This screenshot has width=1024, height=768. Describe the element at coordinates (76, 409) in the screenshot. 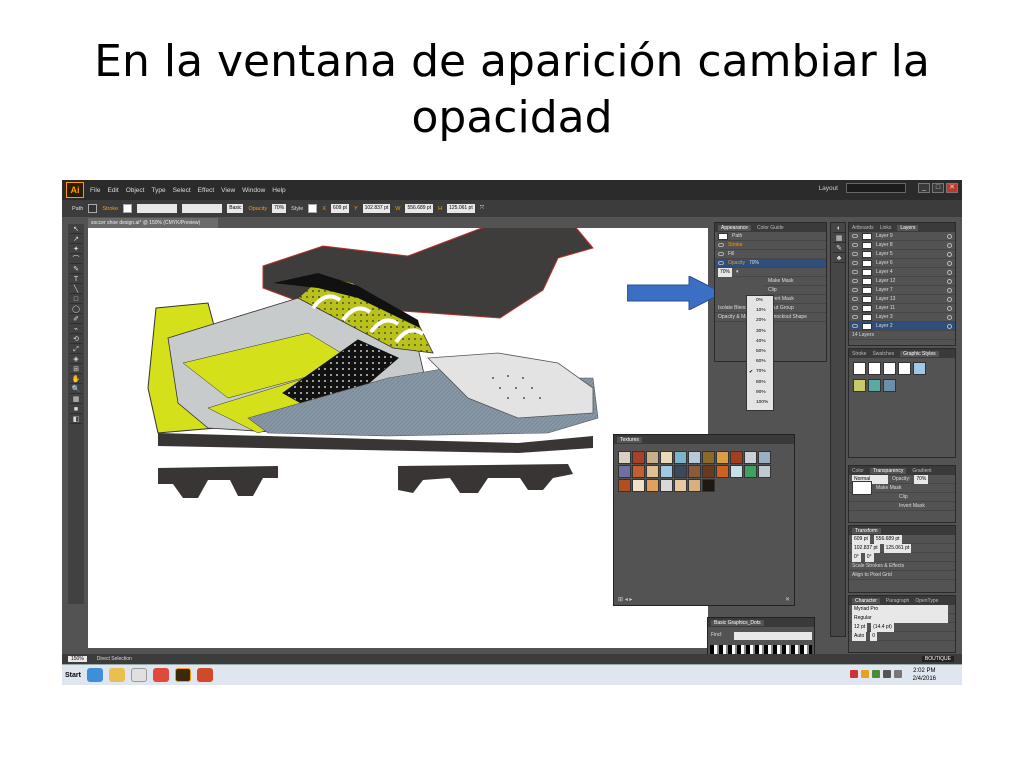

I see `fill-stroke-icon: ■` at that location.